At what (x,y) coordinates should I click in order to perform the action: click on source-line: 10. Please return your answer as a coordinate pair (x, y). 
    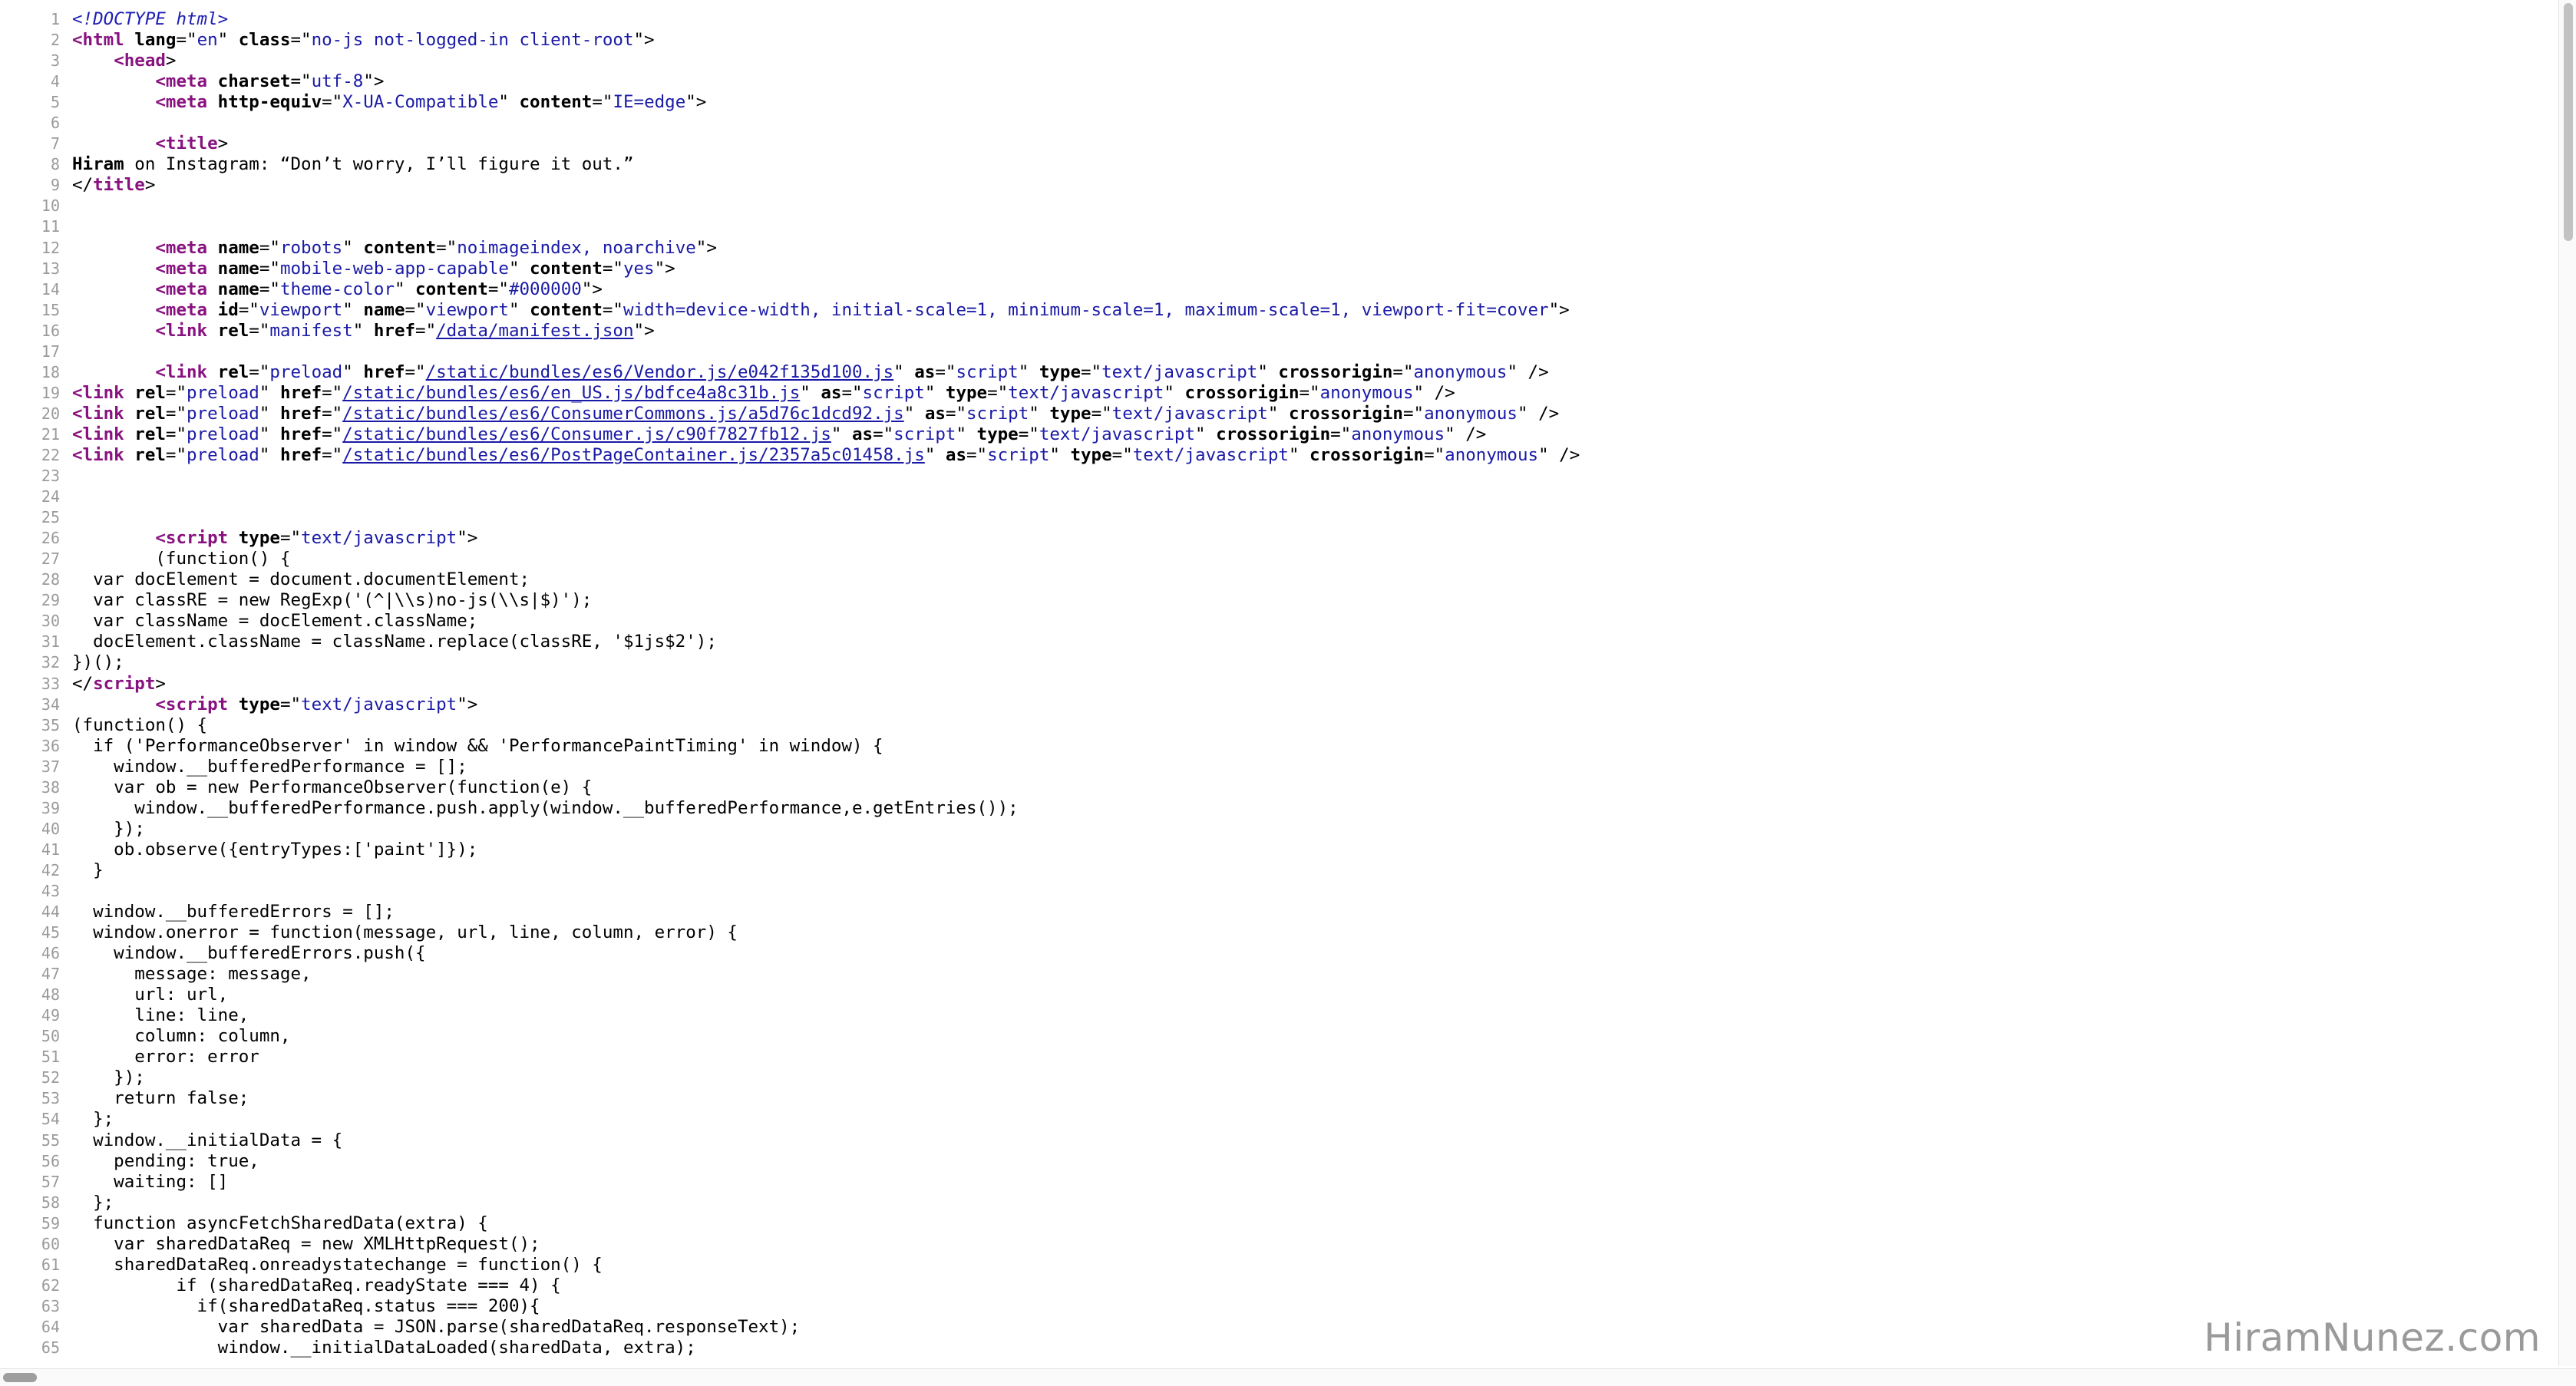
    Looking at the image, I should click on (790, 206).